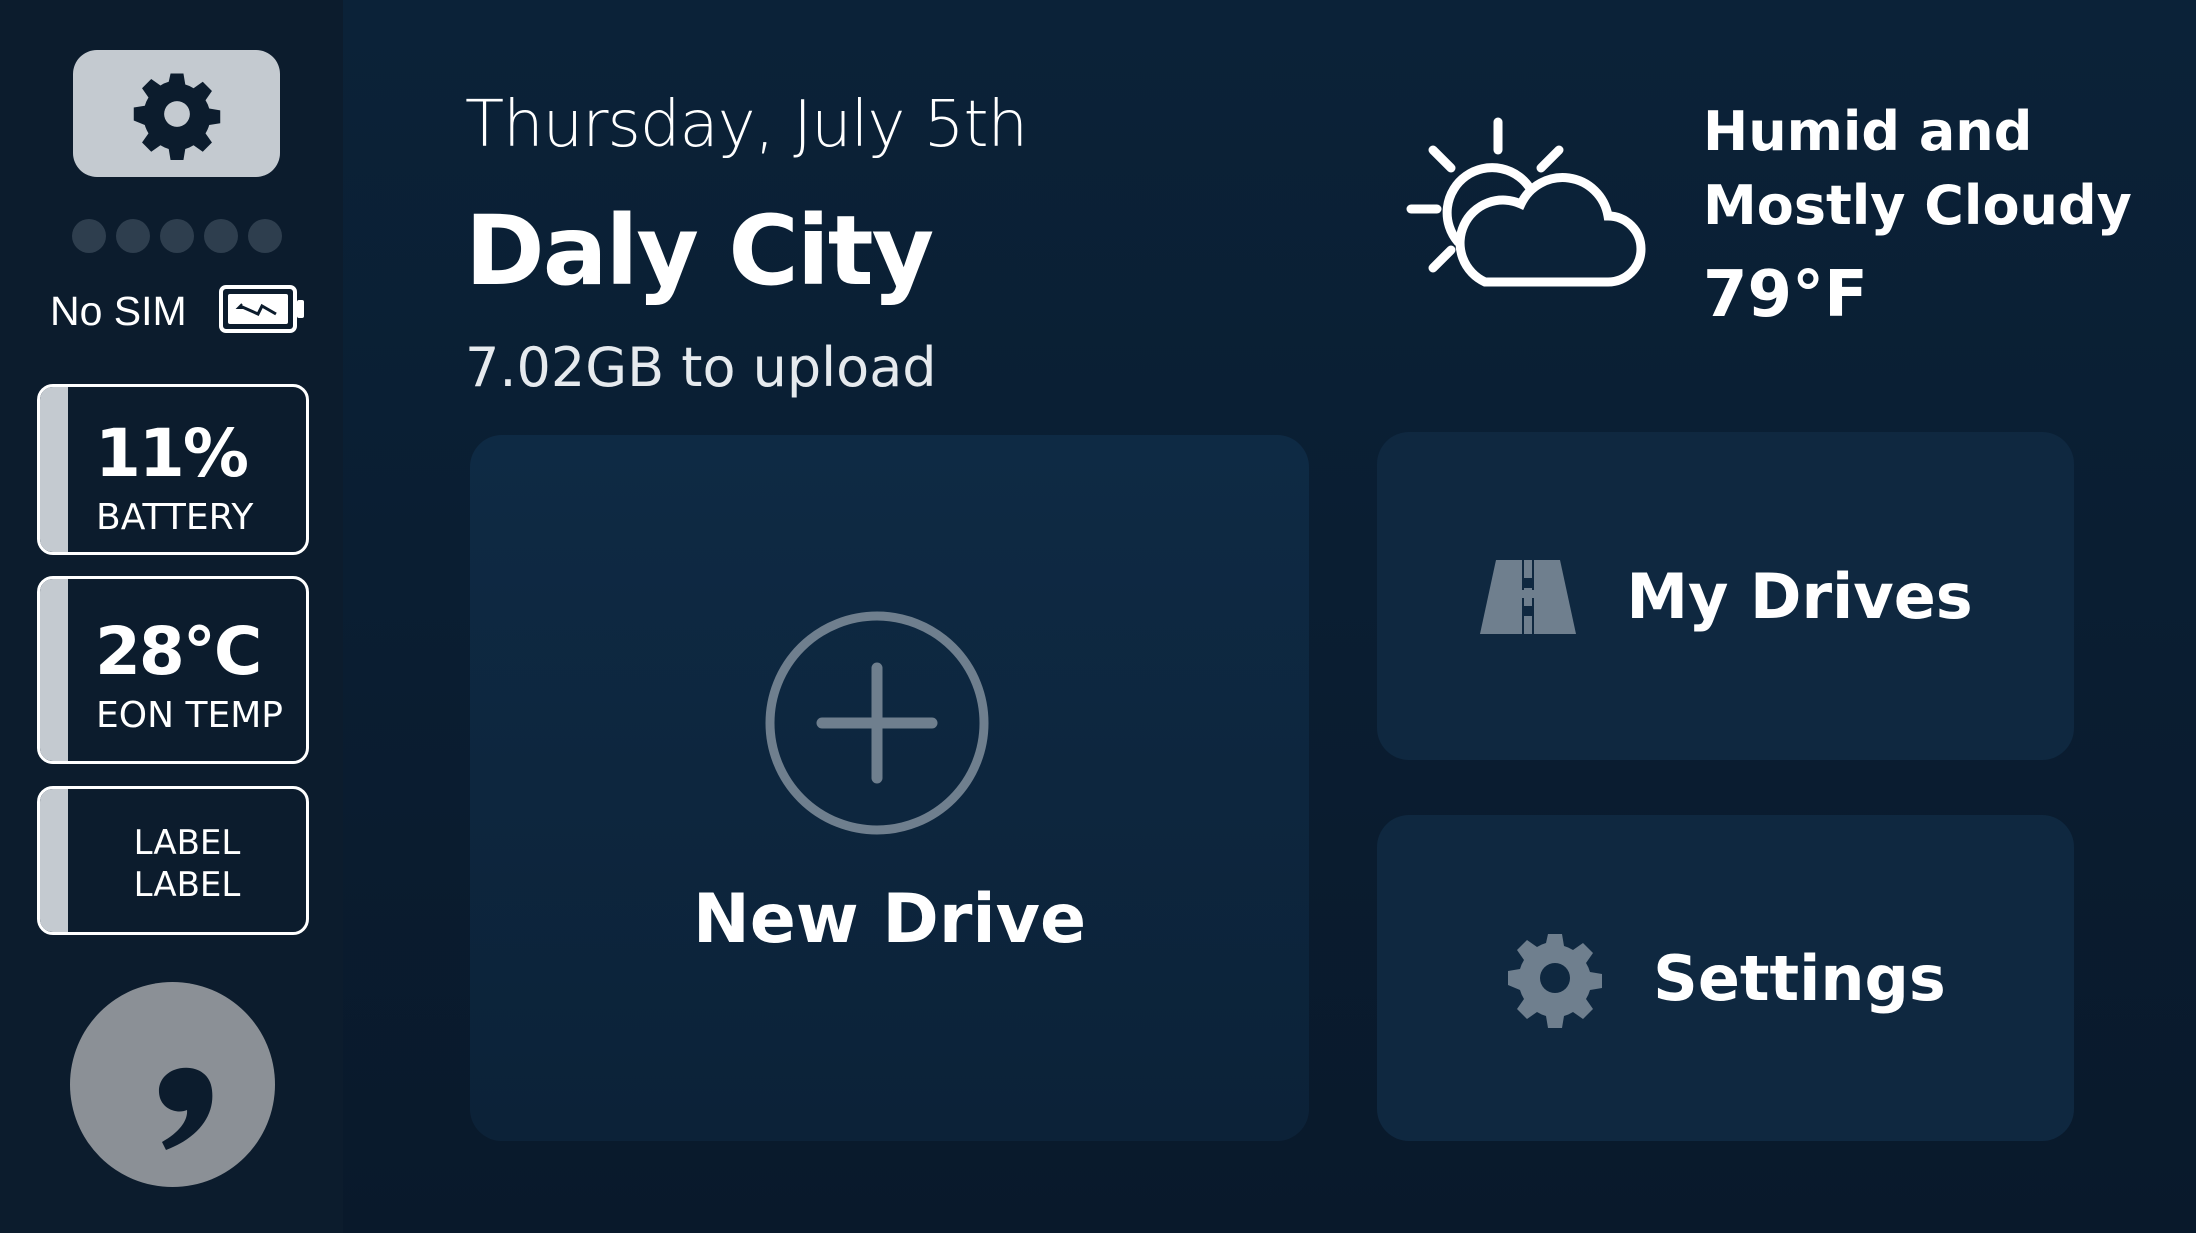 Image resolution: width=2196 pixels, height=1233 pixels. I want to click on sidebar-settings-button, so click(176, 113).